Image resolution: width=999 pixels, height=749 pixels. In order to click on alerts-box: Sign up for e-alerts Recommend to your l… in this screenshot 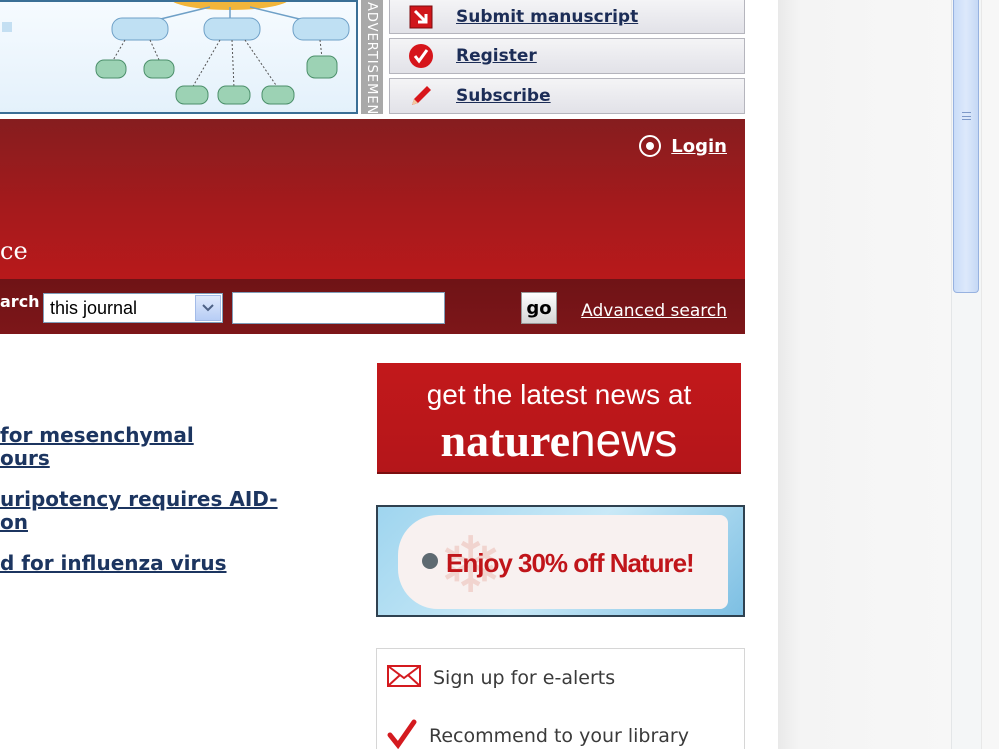, I will do `click(560, 698)`.